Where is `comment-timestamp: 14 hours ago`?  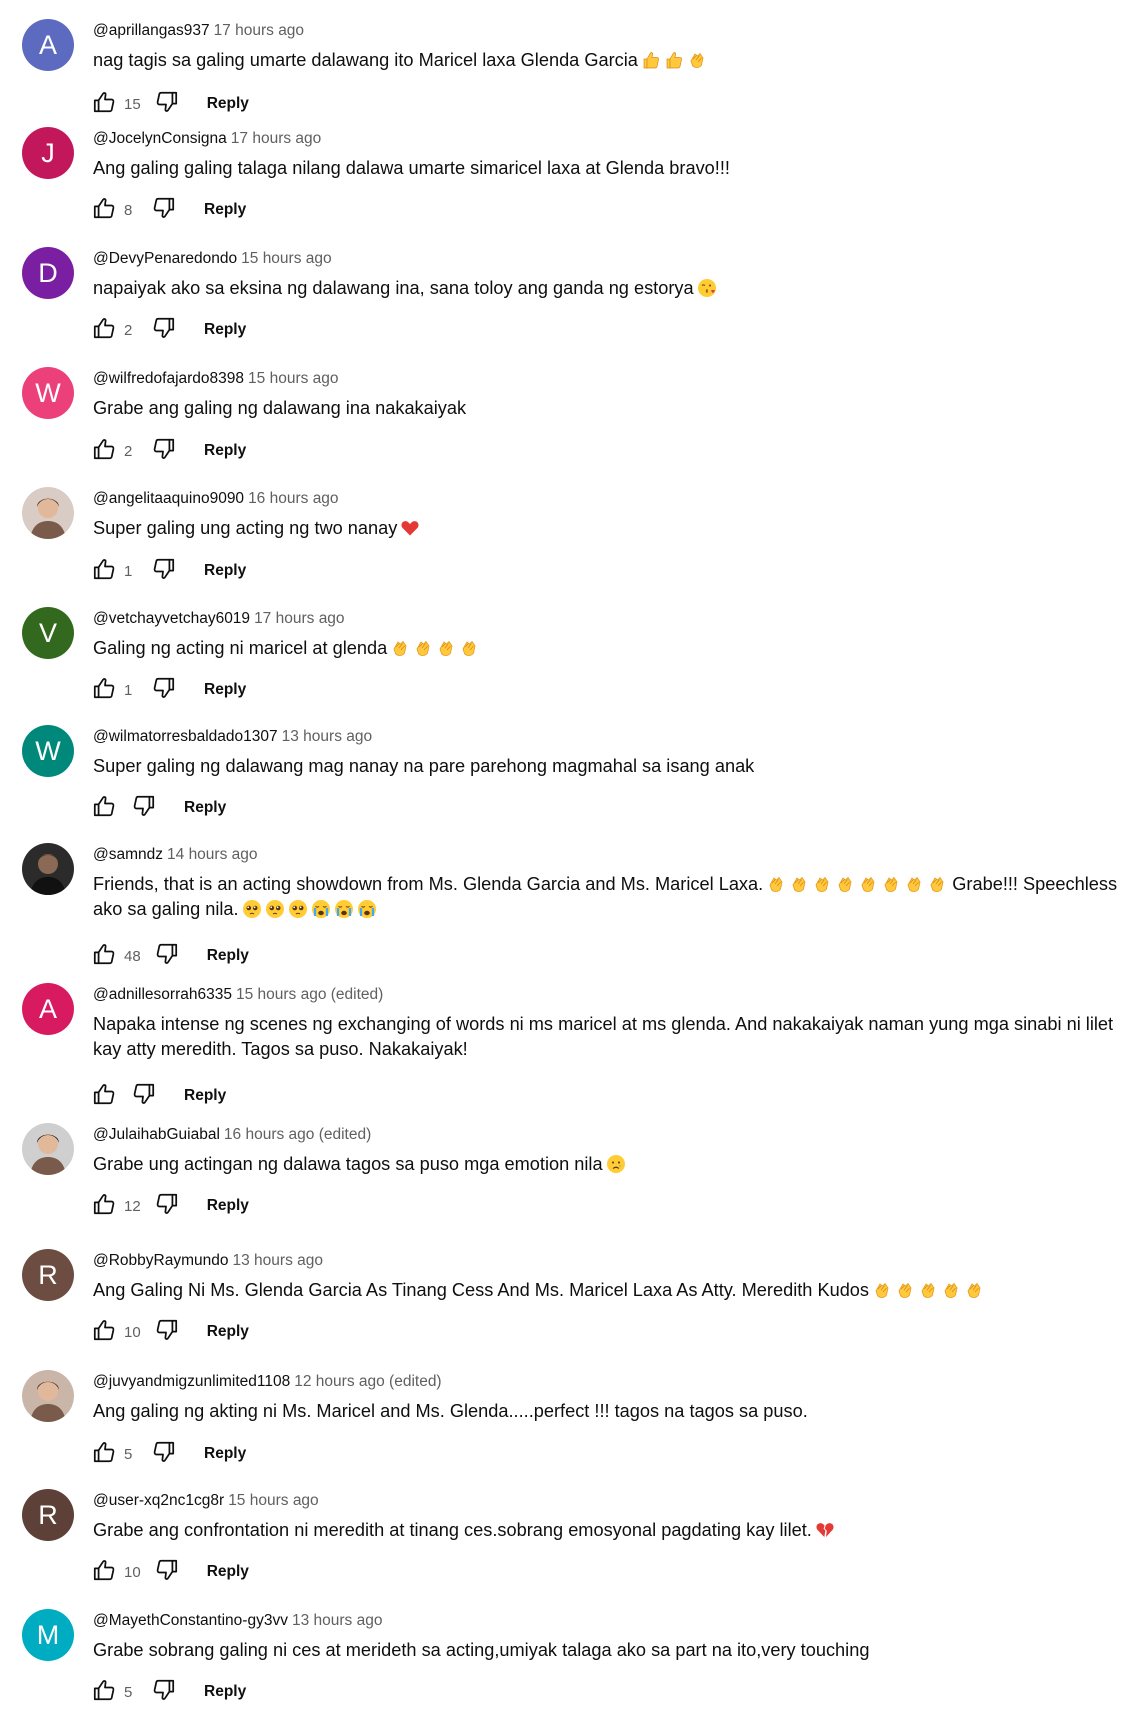
comment-timestamp: 14 hours ago is located at coordinates (212, 854).